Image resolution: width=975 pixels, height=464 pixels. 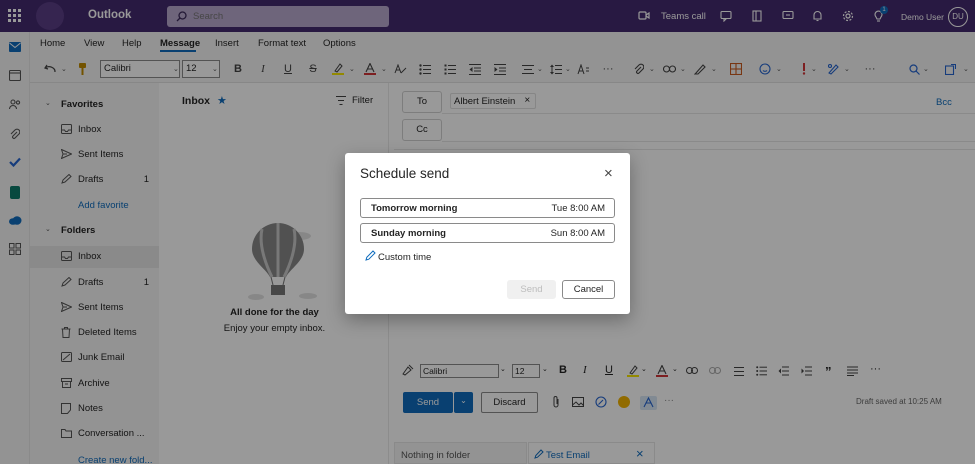 I want to click on option-label: Tomorrow morning, so click(x=414, y=208).